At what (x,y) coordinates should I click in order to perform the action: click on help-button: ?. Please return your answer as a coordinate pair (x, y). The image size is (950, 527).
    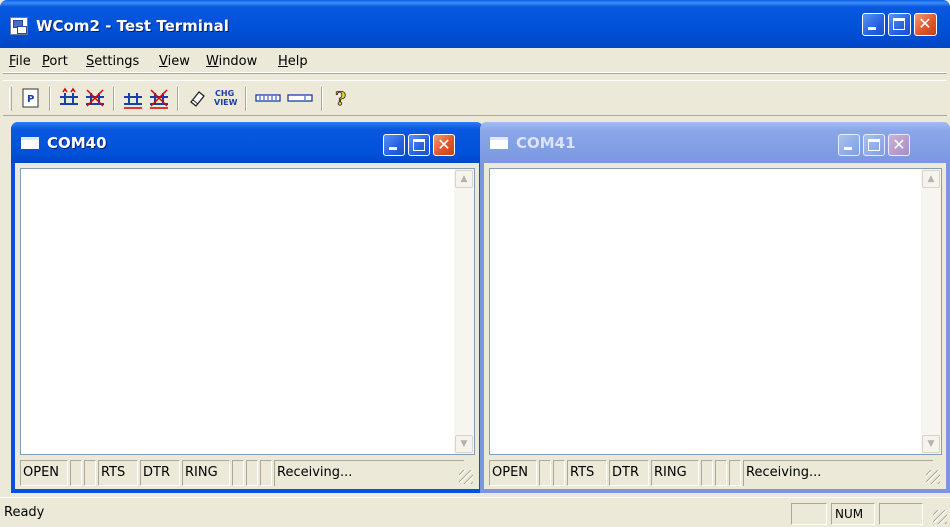
    Looking at the image, I should click on (341, 98).